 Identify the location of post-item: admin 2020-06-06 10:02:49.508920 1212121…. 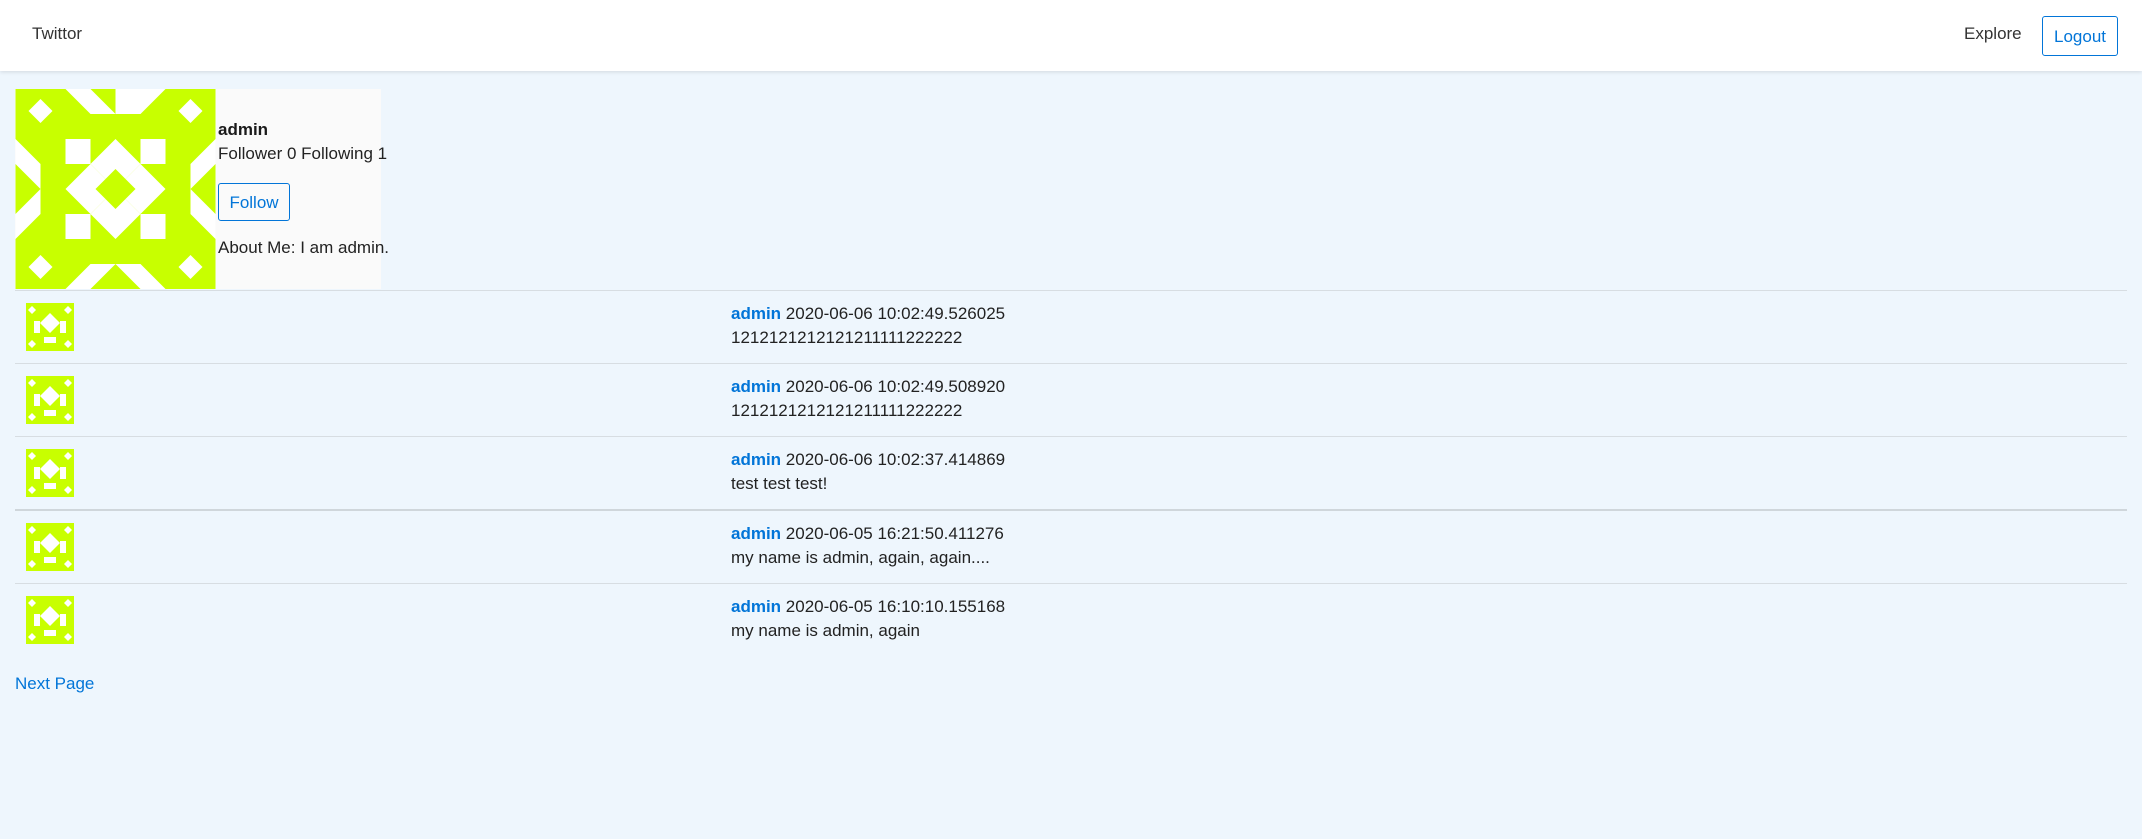
(1071, 399).